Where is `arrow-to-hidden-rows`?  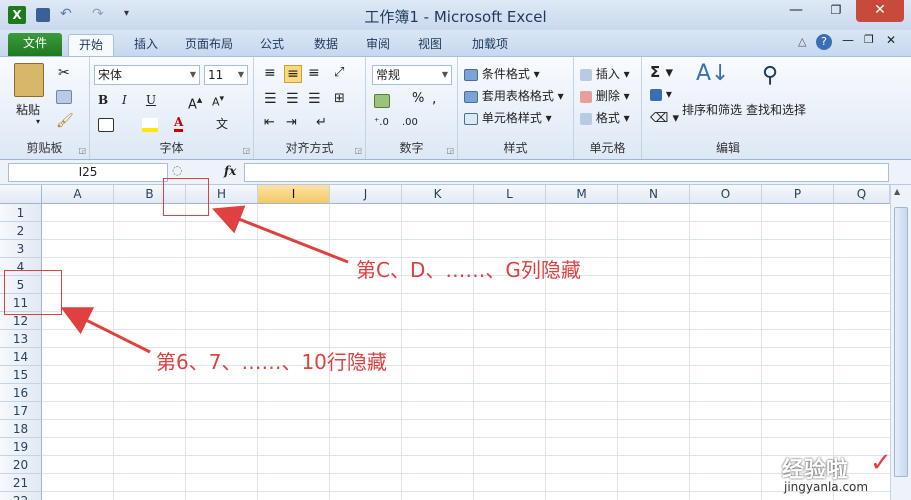 arrow-to-hidden-rows is located at coordinates (105, 330).